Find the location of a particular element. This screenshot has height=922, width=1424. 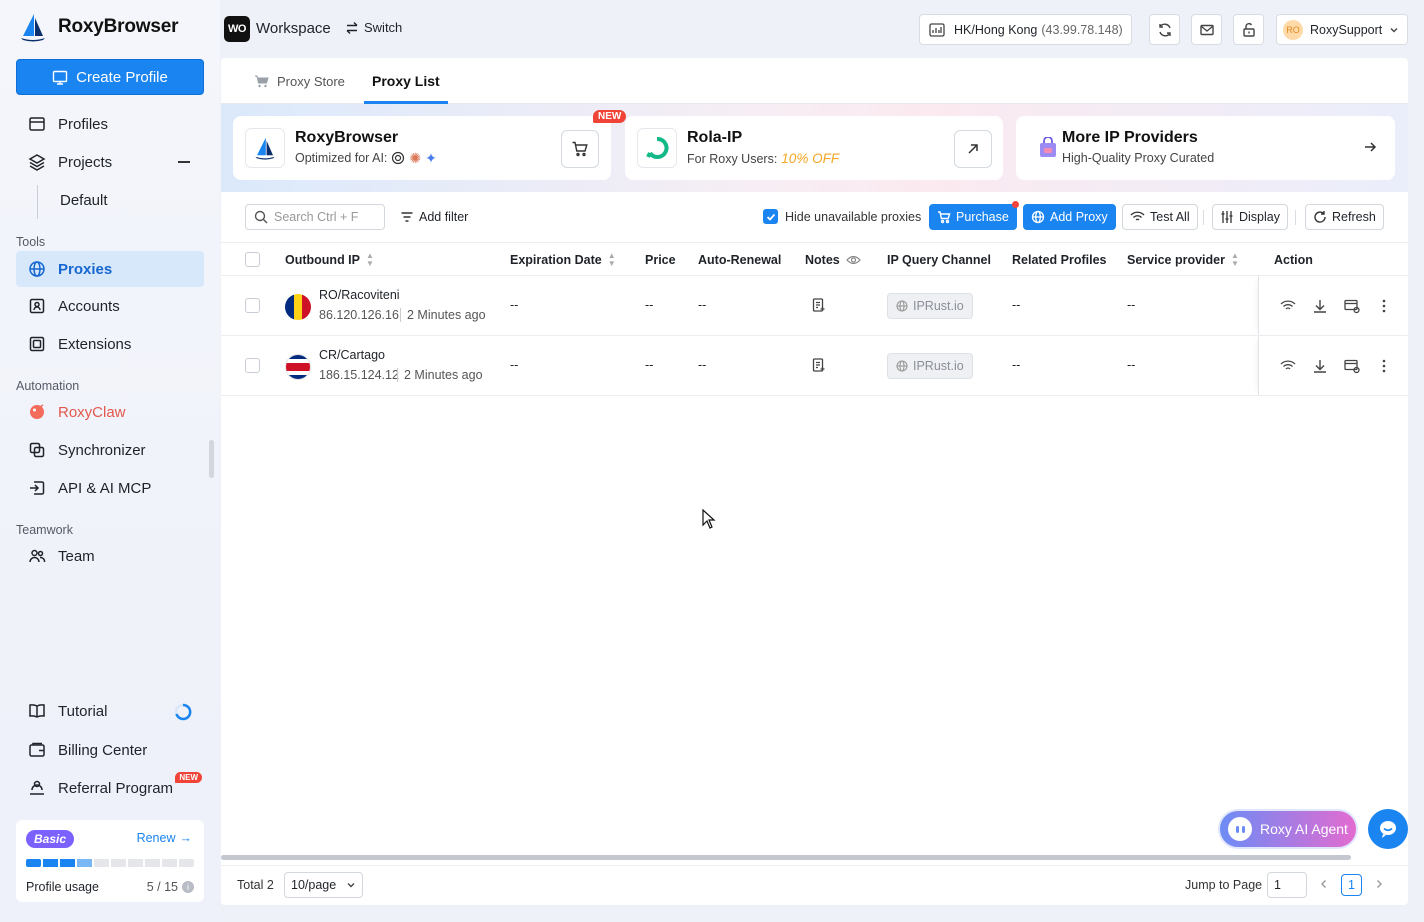

sidebar-item-projects: Projects is located at coordinates (110, 162).